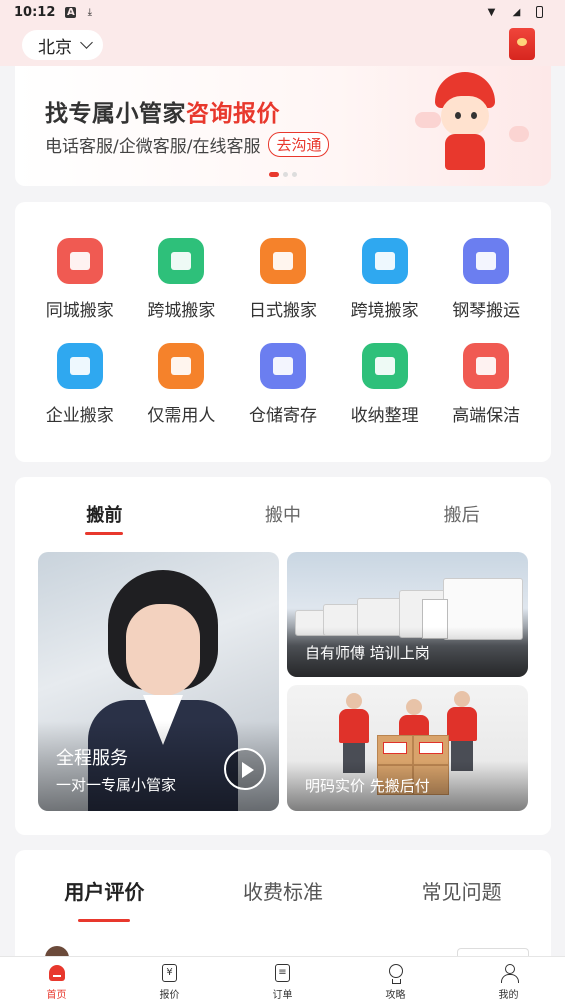 Image resolution: width=565 pixels, height=1004 pixels. Describe the element at coordinates (522, 44) in the screenshot. I see `red-packet-icon` at that location.